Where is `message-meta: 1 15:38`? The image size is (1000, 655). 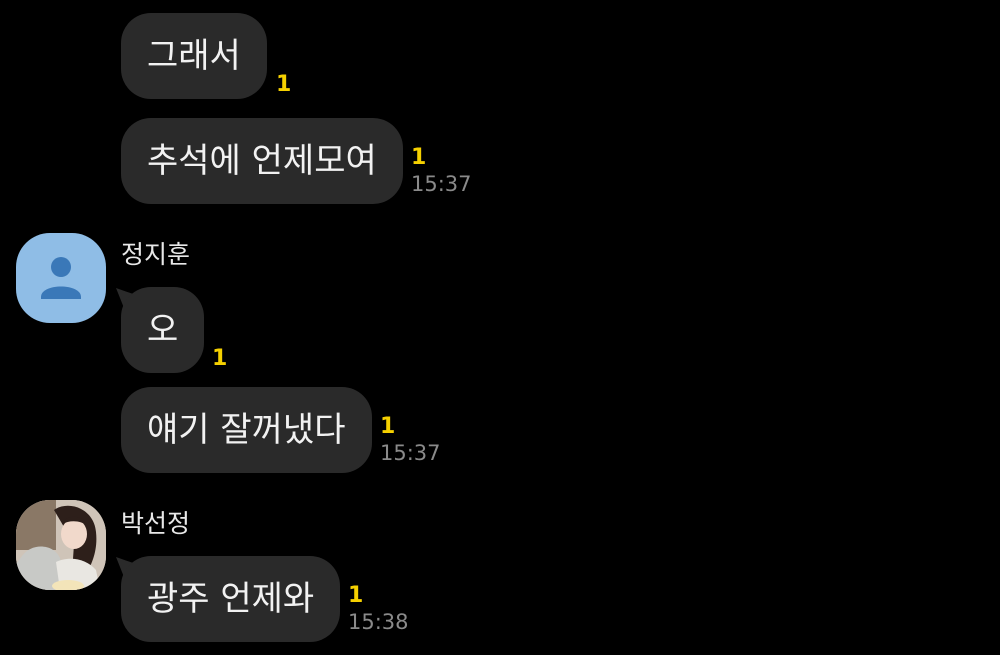
message-meta: 1 15:38 is located at coordinates (378, 609).